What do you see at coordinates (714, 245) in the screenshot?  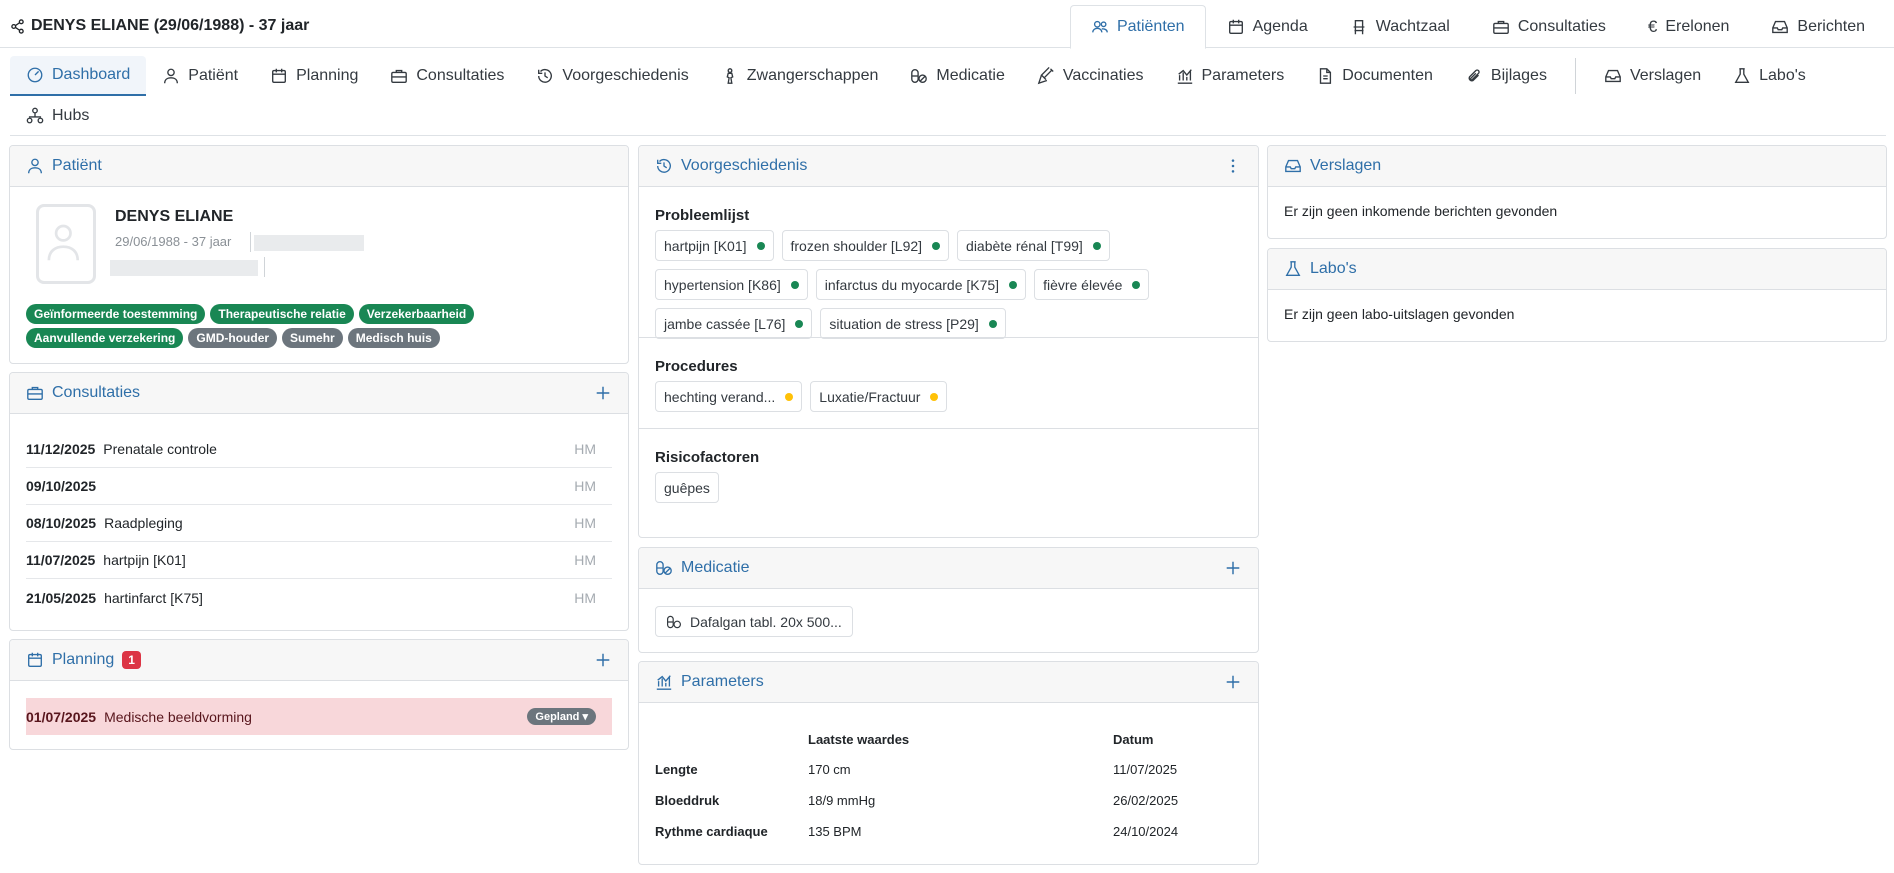 I see `problem-chip: hartpijn [K01]` at bounding box center [714, 245].